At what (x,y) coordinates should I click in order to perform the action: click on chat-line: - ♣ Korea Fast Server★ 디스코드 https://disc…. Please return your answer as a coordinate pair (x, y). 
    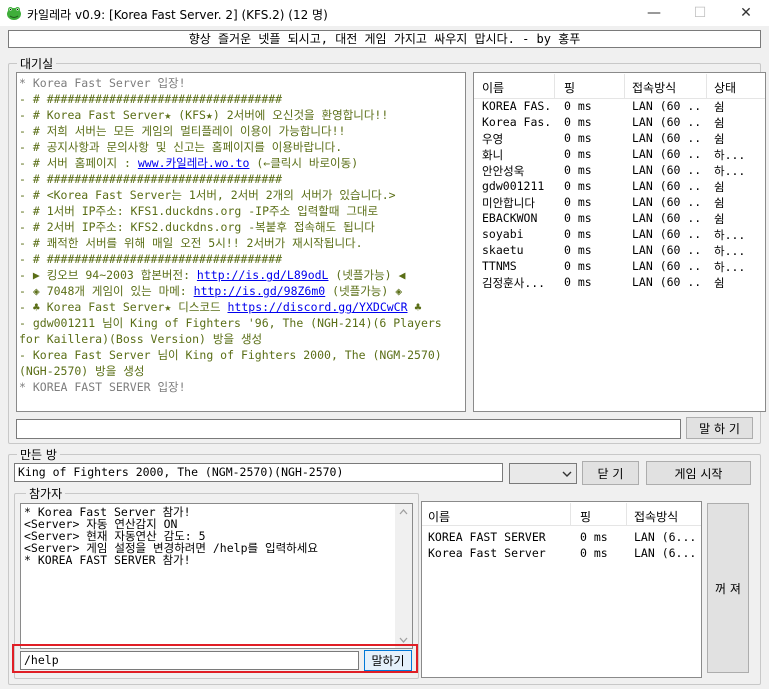
    Looking at the image, I should click on (241, 307).